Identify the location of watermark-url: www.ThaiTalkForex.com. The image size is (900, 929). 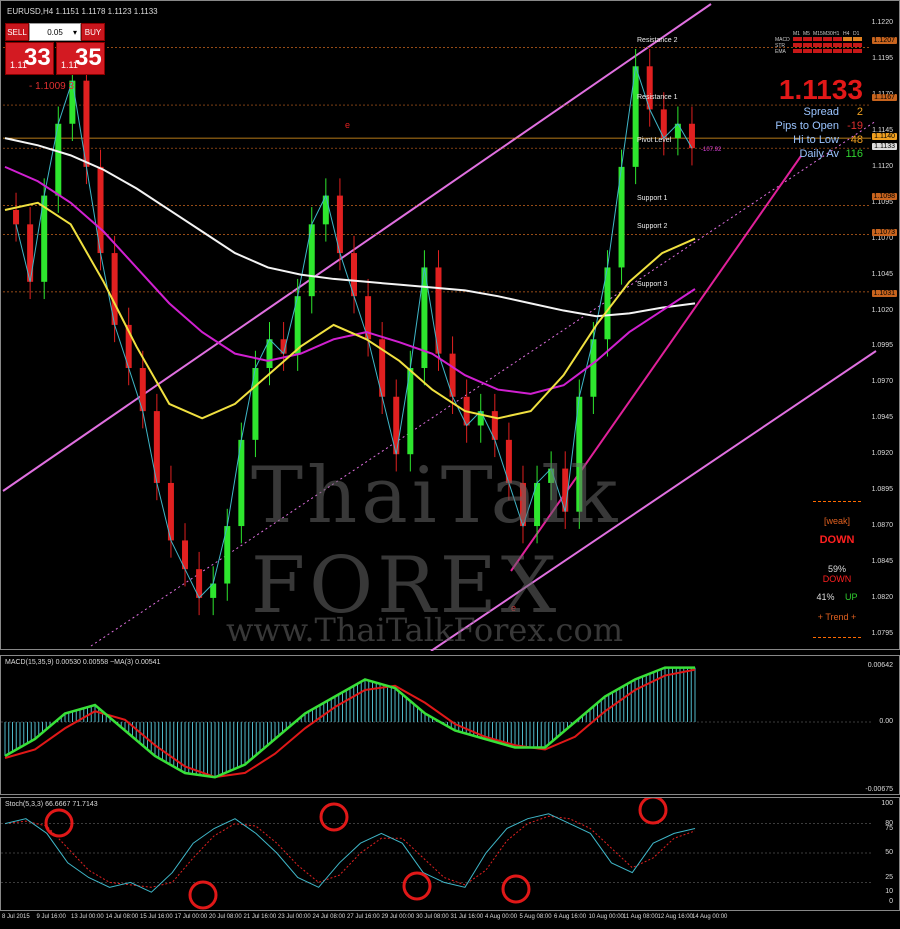
(425, 630).